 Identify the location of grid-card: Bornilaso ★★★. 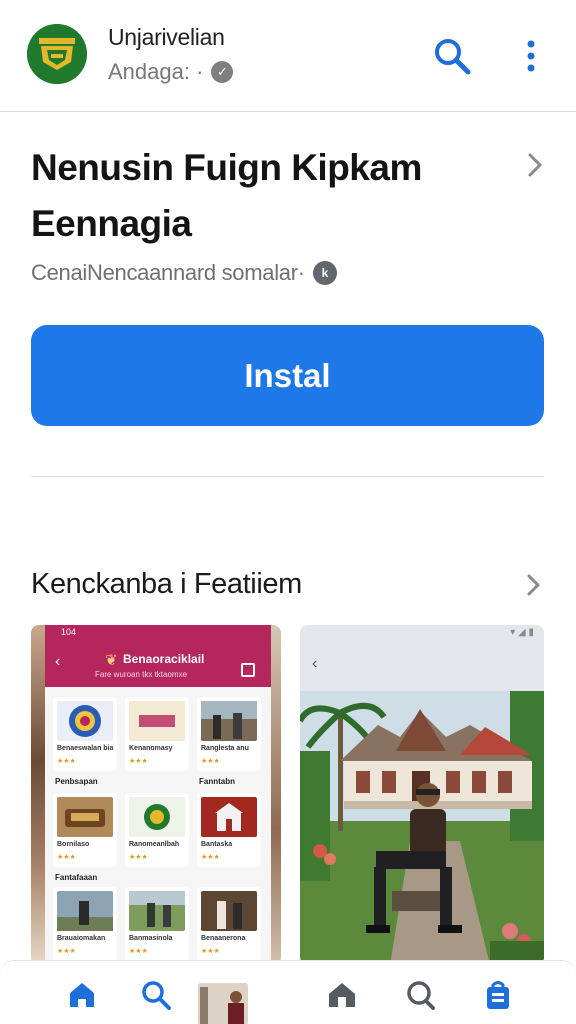
(85, 830).